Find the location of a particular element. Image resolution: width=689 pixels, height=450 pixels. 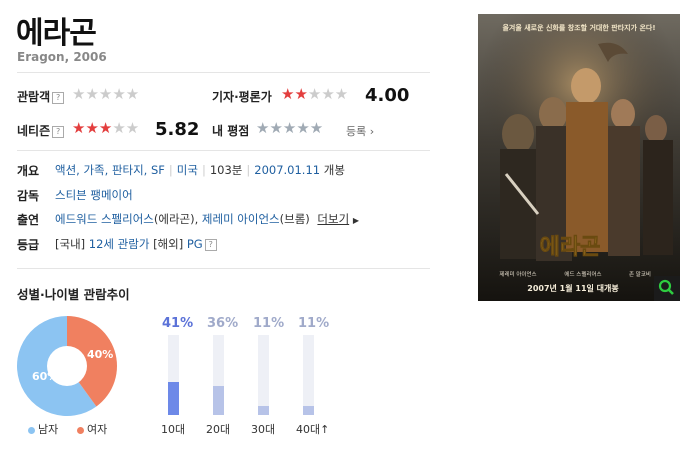

poster-release-line: 2007년 1월 11일 대개봉 is located at coordinates (573, 288).